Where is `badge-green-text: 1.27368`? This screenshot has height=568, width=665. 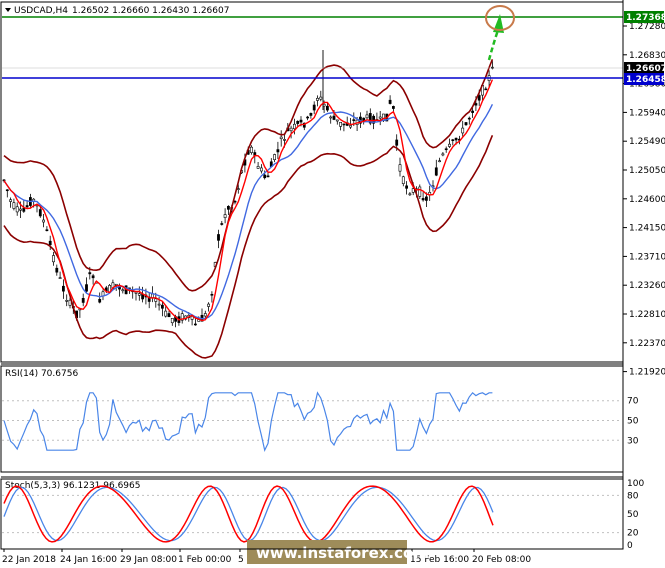 badge-green-text: 1.27368 is located at coordinates (645, 18).